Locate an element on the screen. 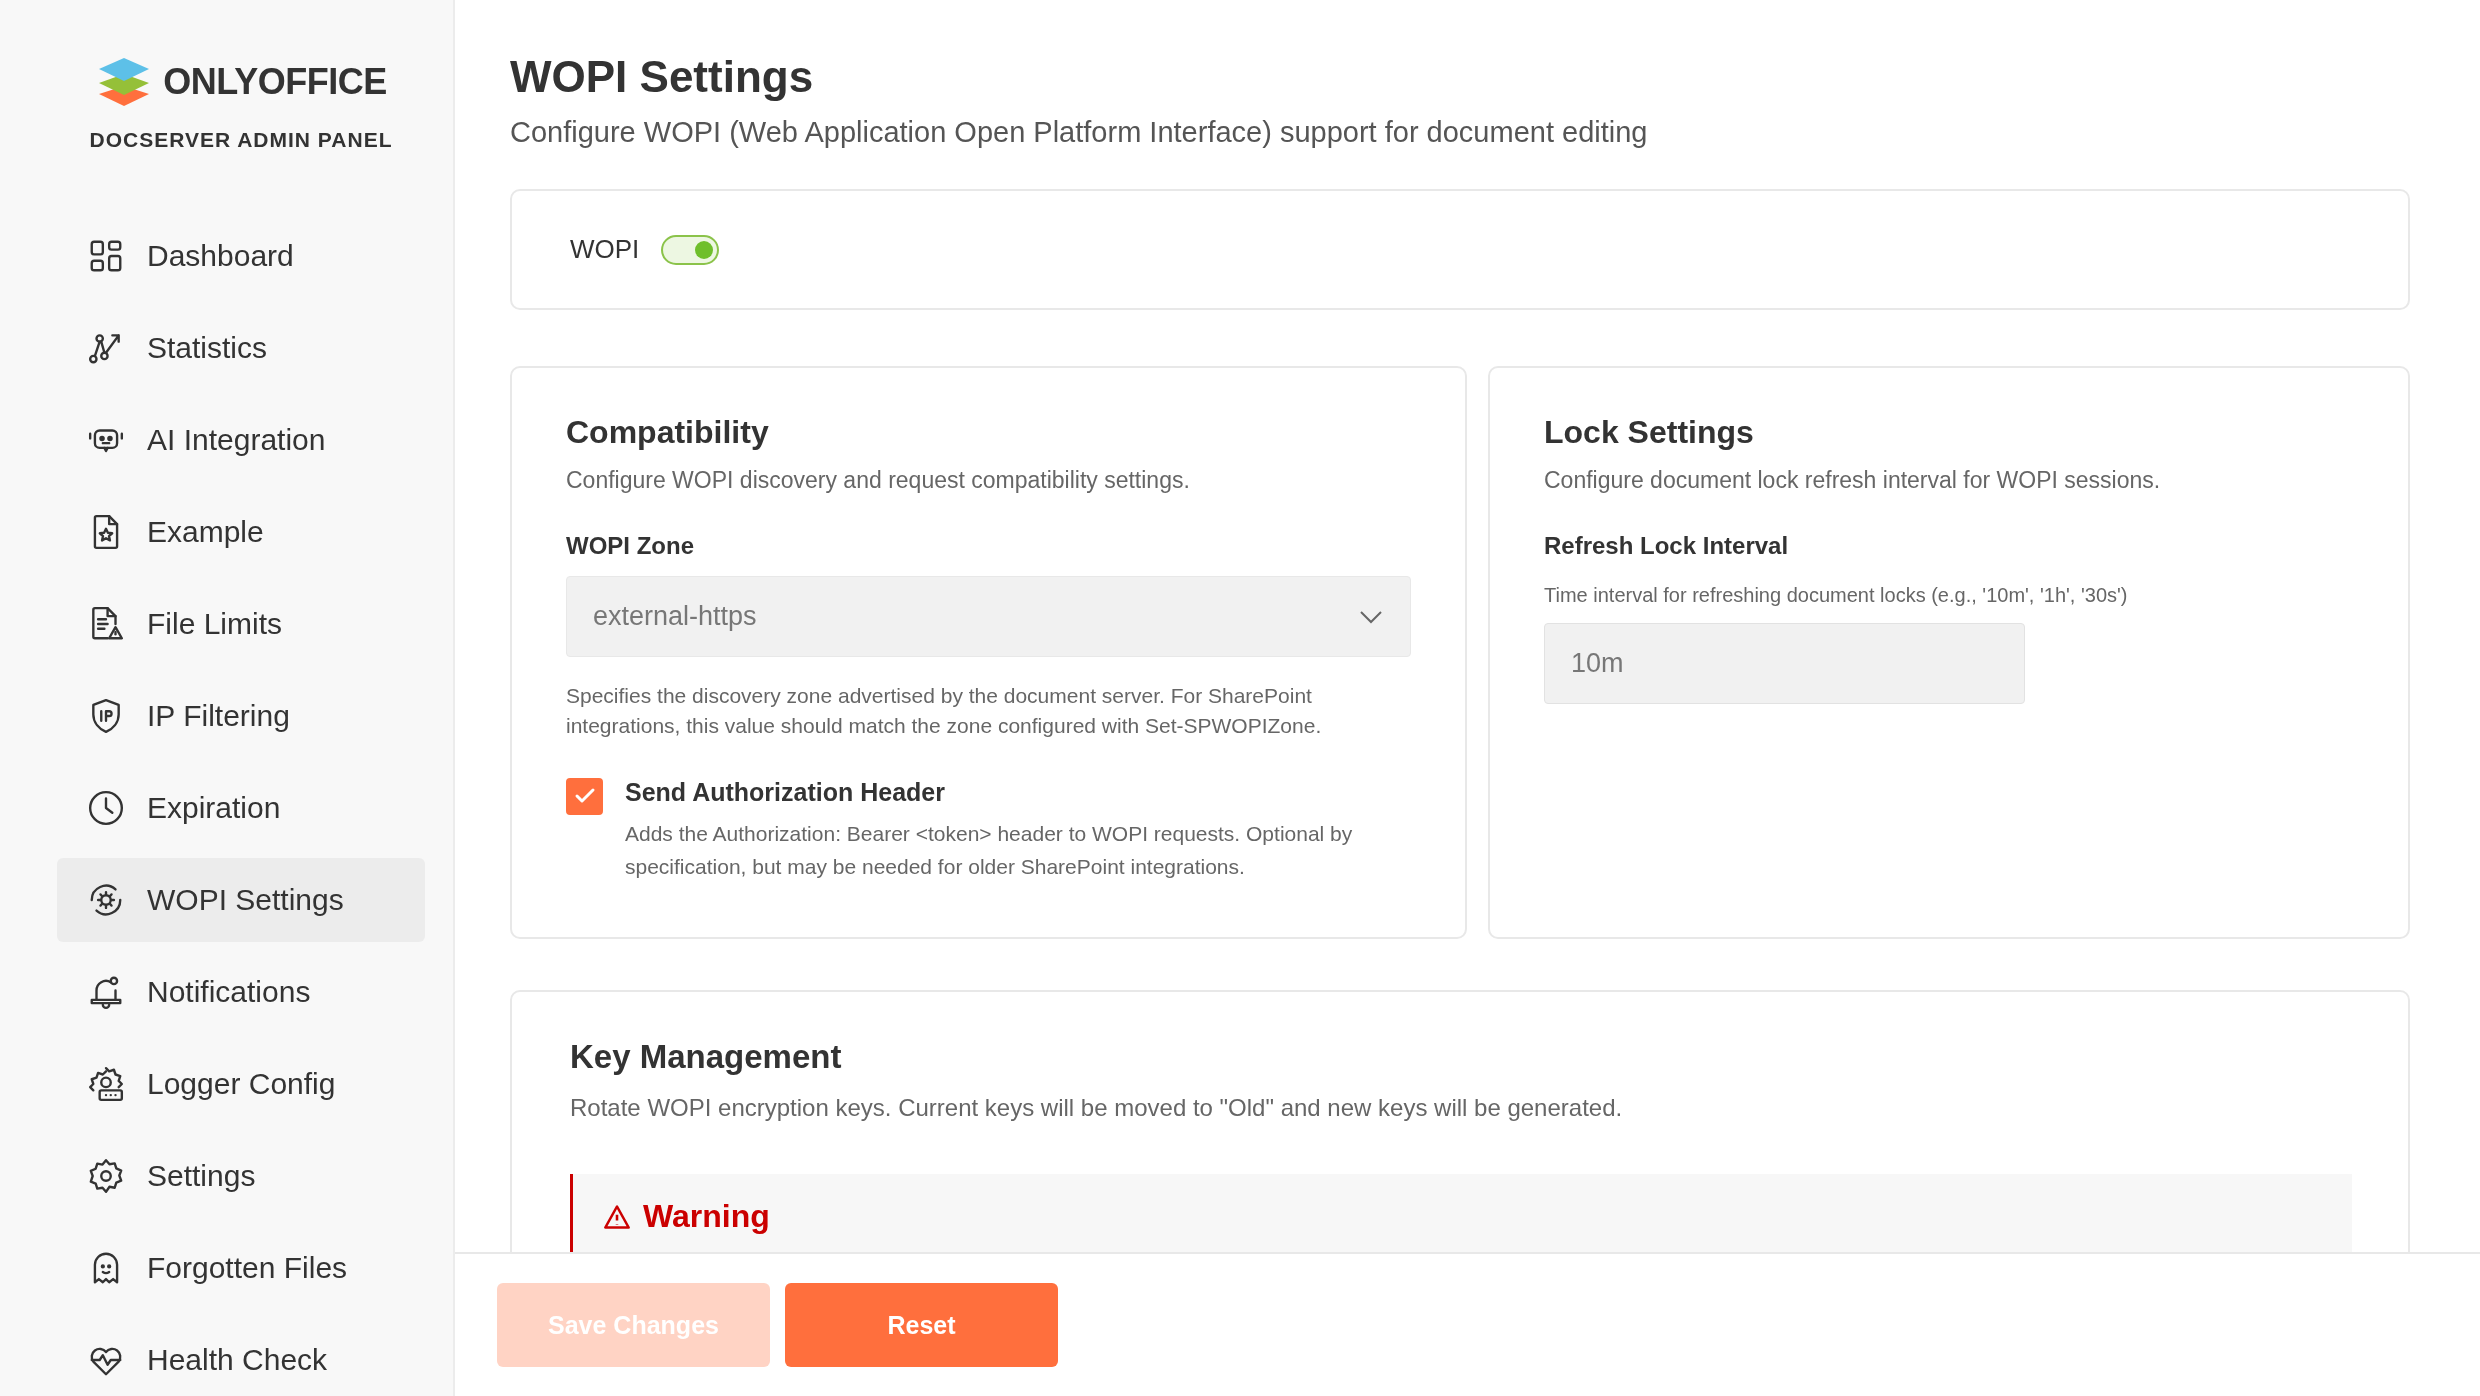  card-title: Compatibility is located at coordinates (668, 432).